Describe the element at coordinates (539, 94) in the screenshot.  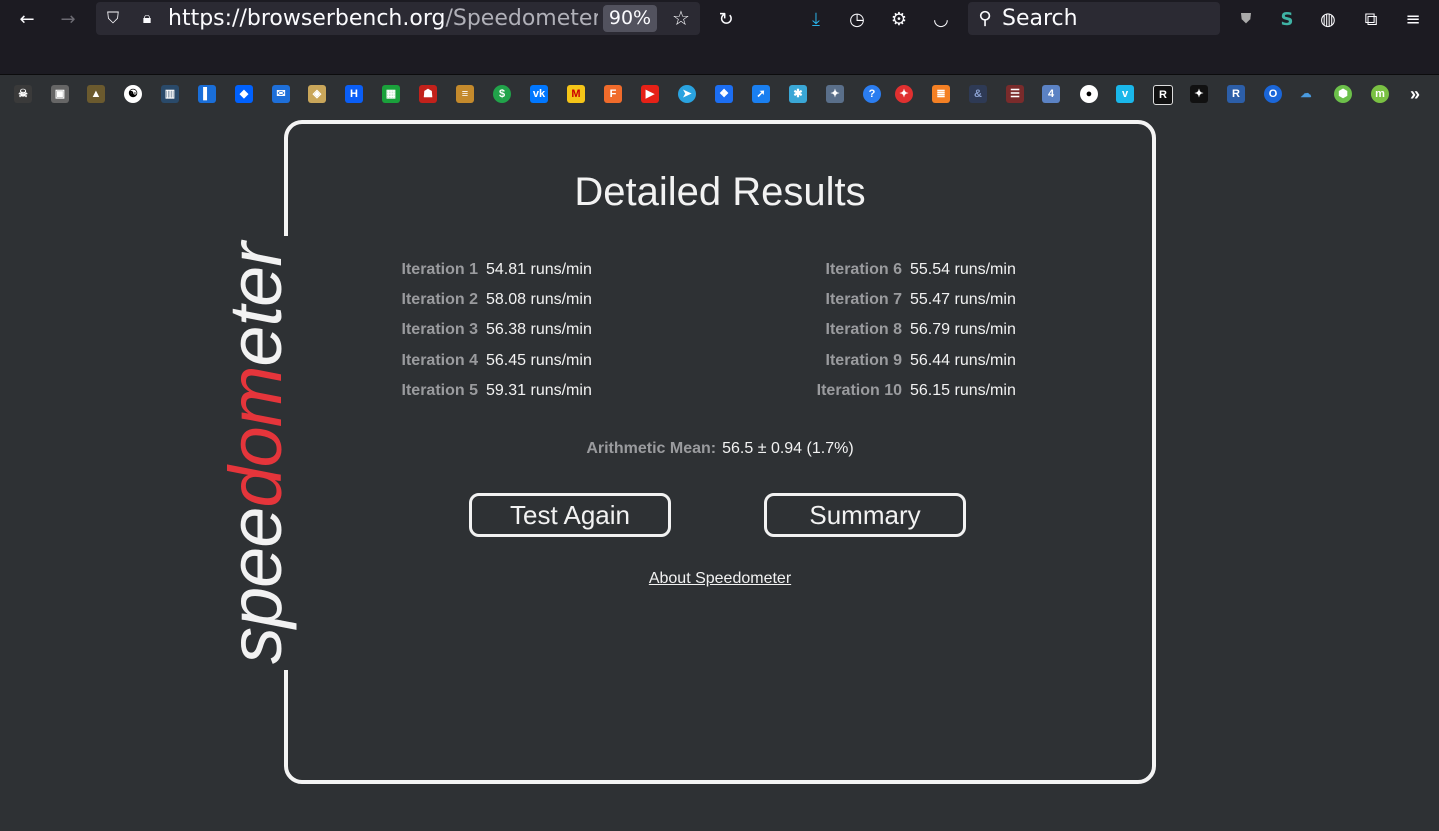
I see `bookmark-vk-icon: vk` at that location.